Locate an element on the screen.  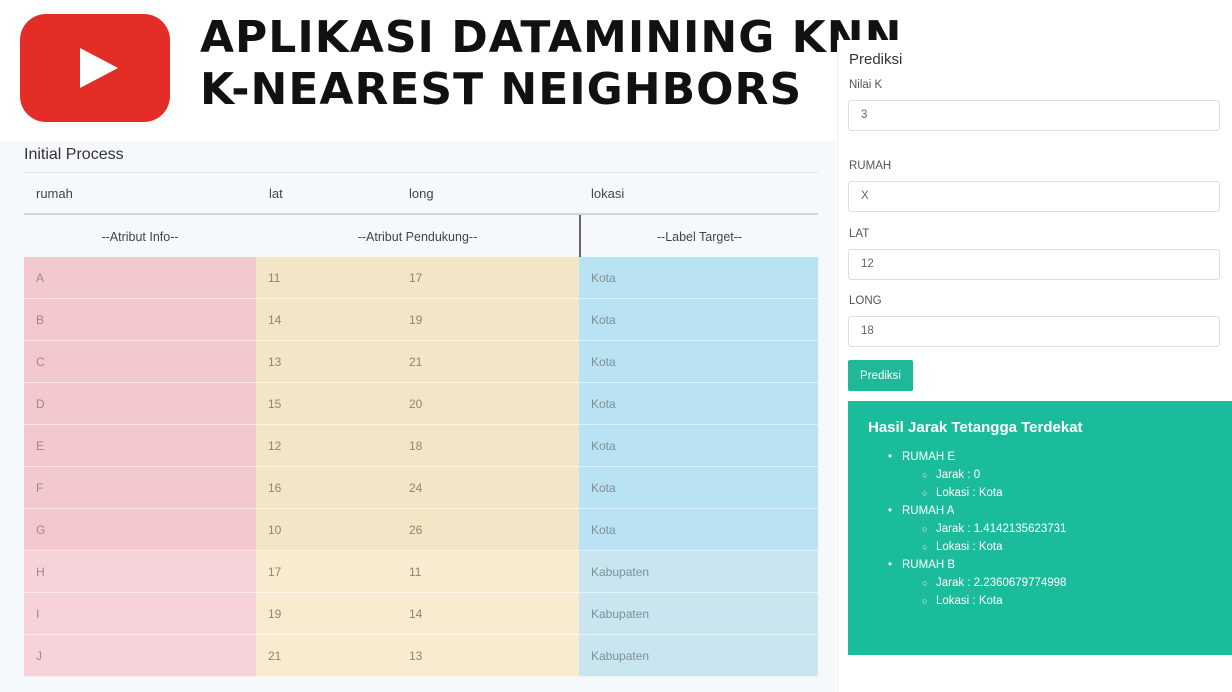
lat-label: LAT is located at coordinates (859, 234).